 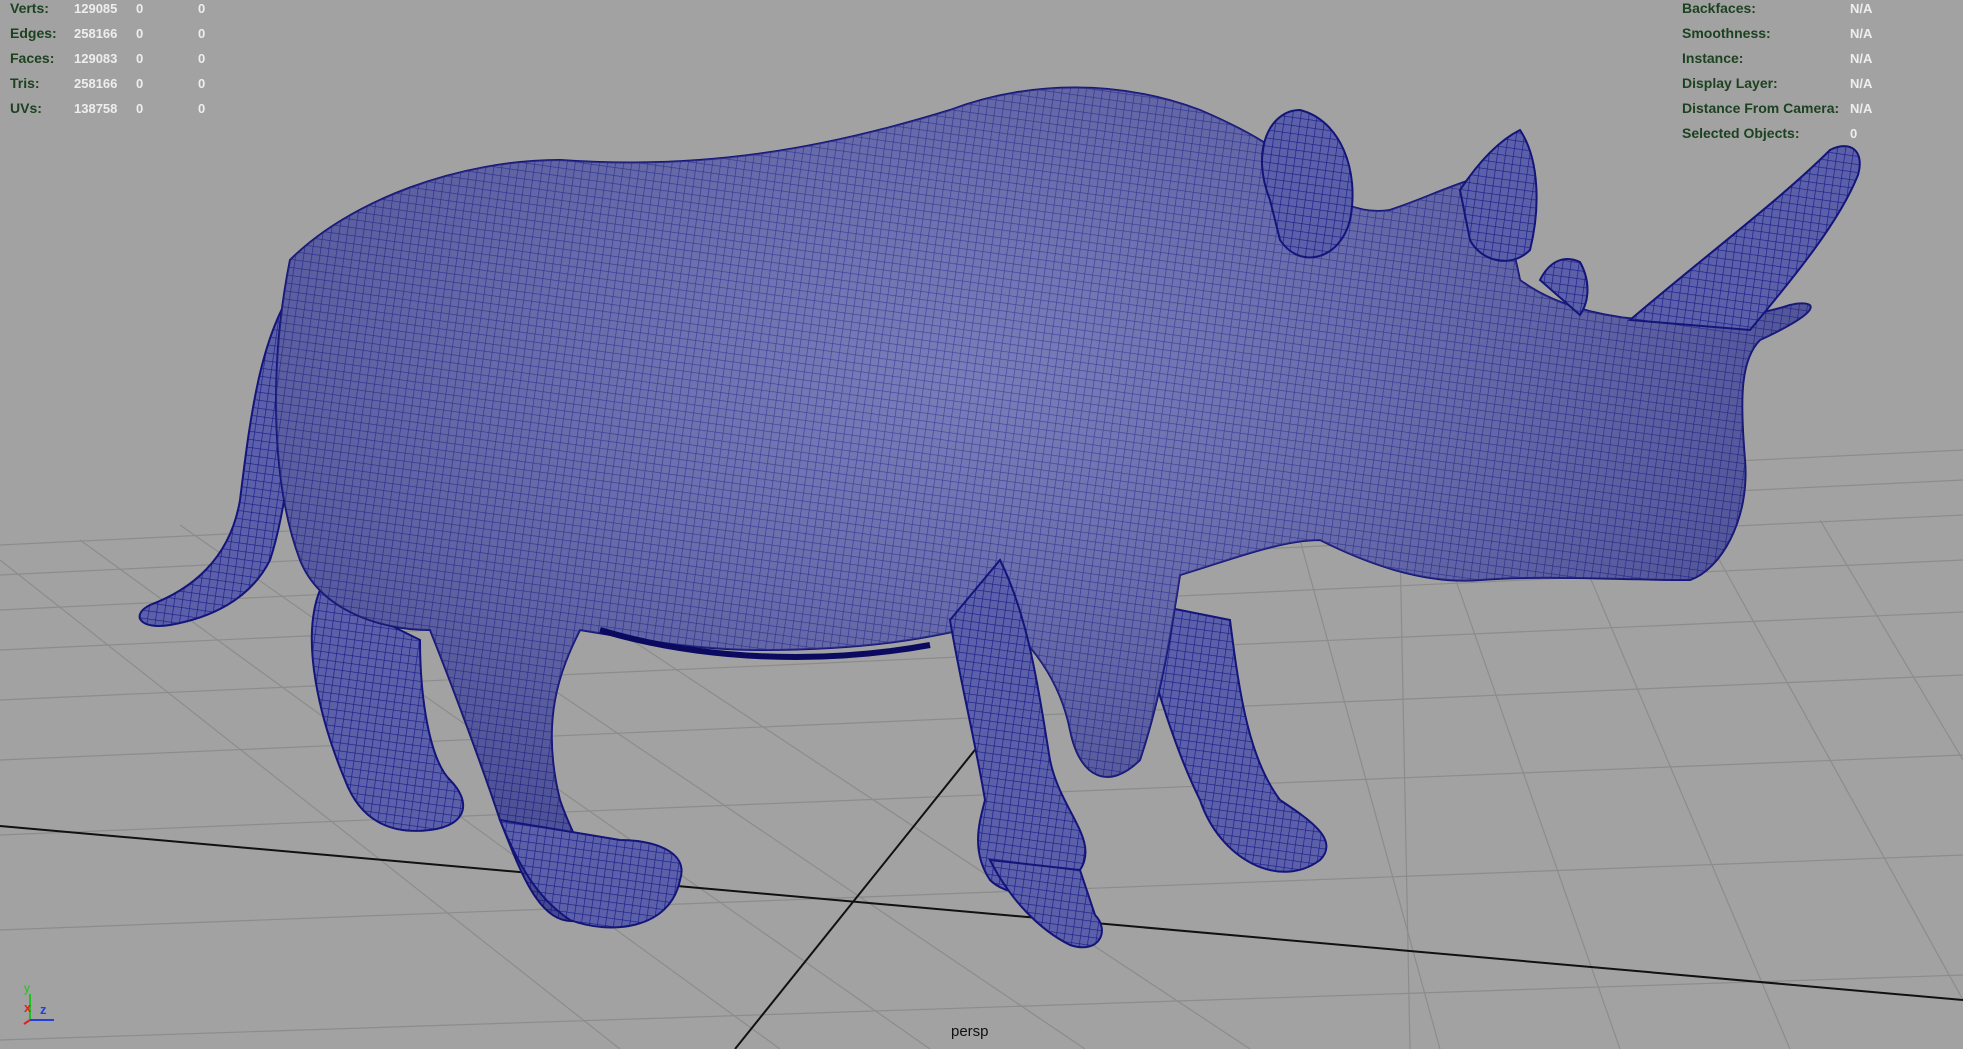 I want to click on info-row-display-layer: Display Layer: N/A, so click(x=1812, y=83).